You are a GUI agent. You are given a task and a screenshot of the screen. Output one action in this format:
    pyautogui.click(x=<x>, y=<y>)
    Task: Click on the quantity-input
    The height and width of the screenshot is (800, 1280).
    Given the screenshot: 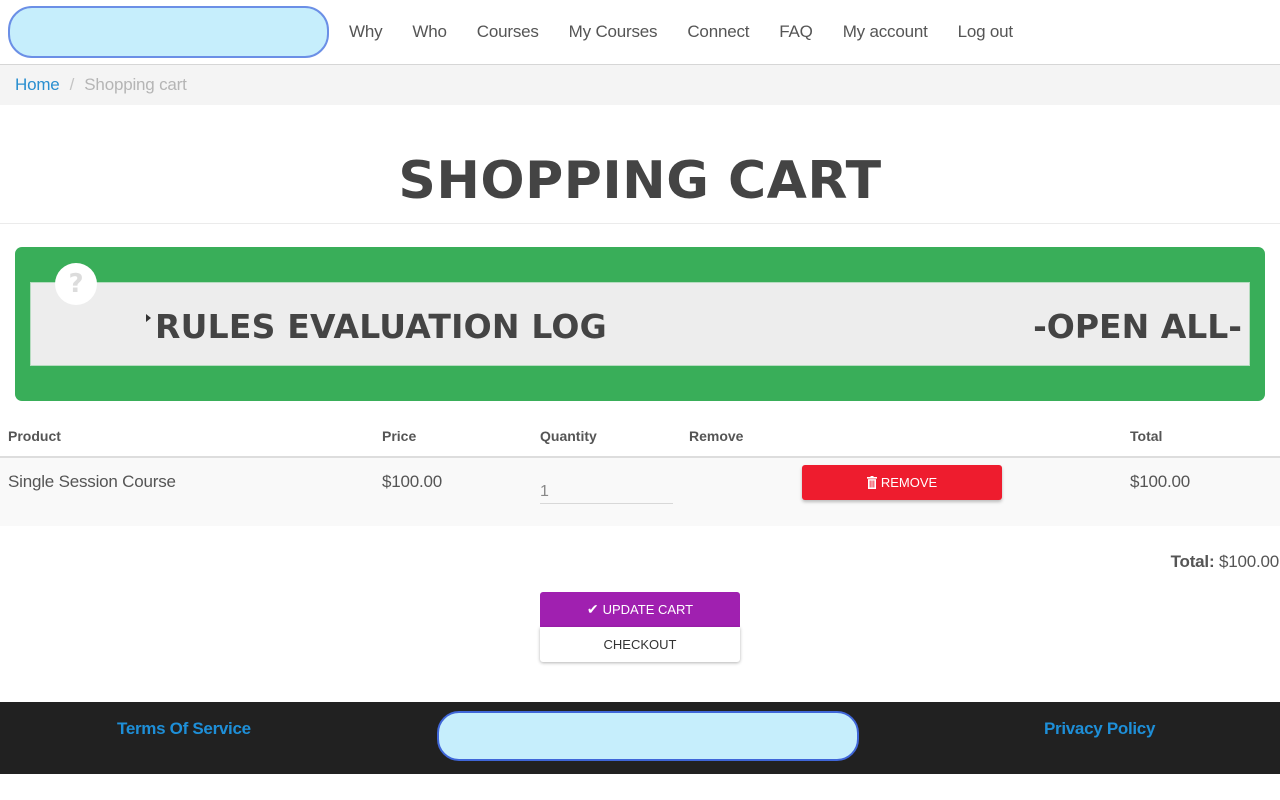 What is the action you would take?
    pyautogui.click(x=606, y=488)
    